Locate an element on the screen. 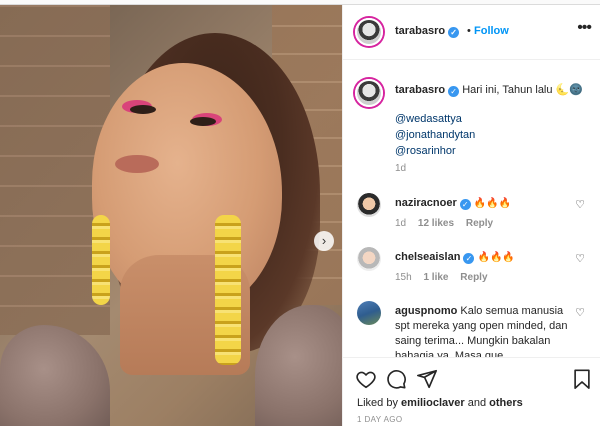  comment-likes: 12 likes is located at coordinates (436, 223).